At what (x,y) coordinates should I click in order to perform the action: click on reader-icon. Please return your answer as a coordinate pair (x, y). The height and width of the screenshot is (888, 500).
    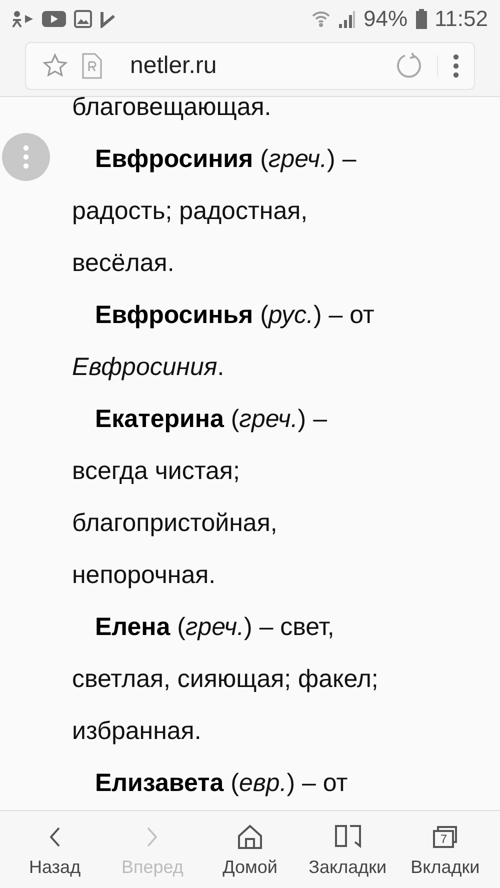
    Looking at the image, I should click on (92, 66).